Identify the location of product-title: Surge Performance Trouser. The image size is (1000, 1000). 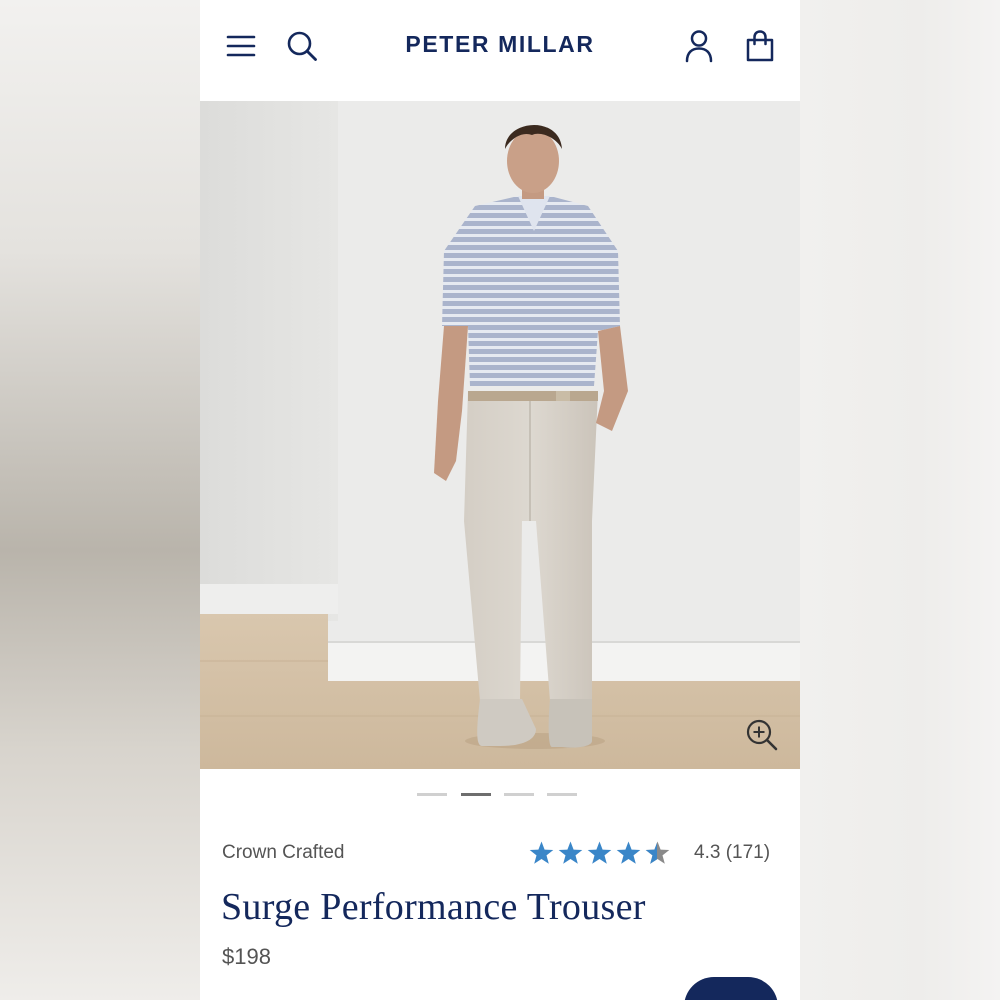
(433, 907).